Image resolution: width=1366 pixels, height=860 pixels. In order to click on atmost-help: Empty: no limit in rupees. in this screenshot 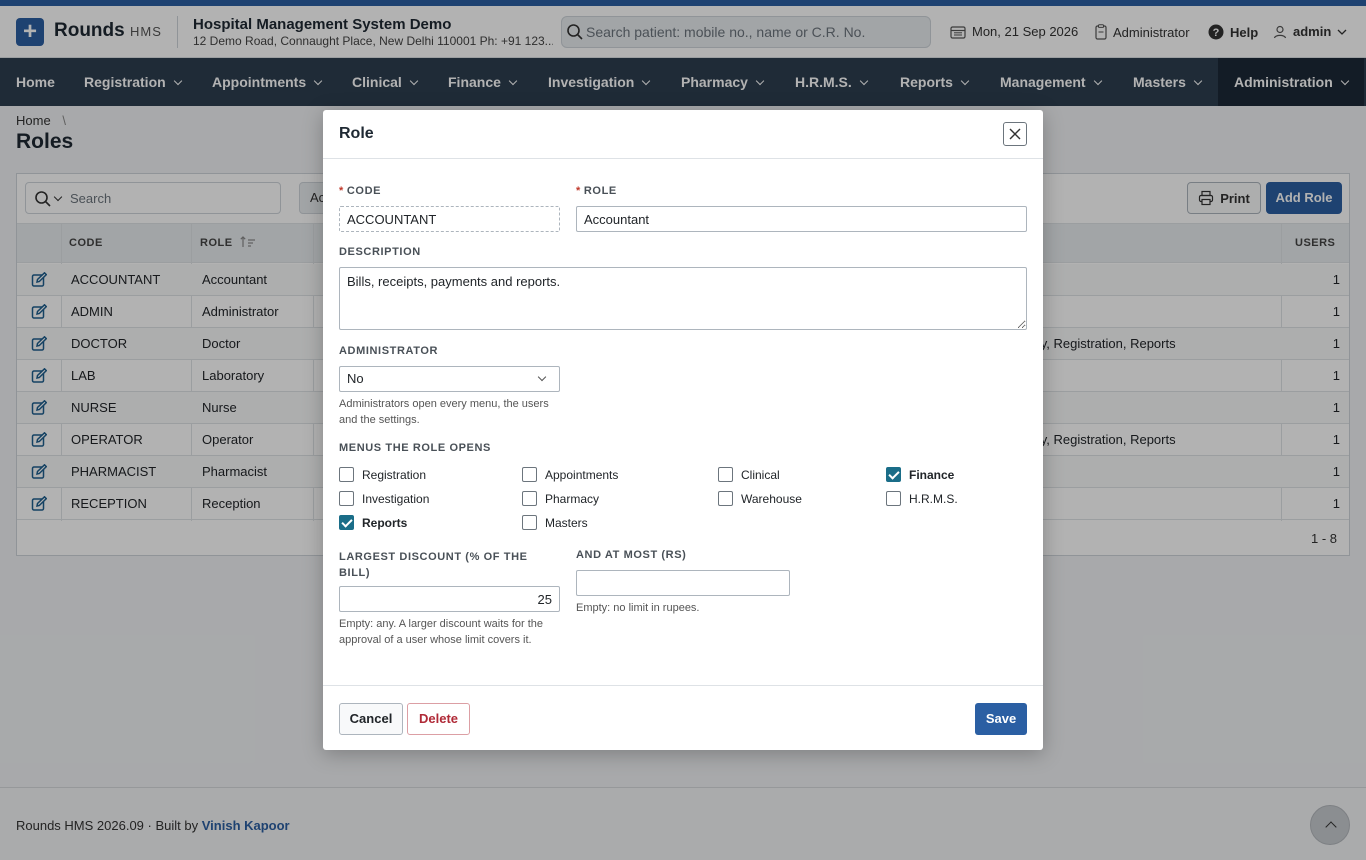, I will do `click(638, 608)`.